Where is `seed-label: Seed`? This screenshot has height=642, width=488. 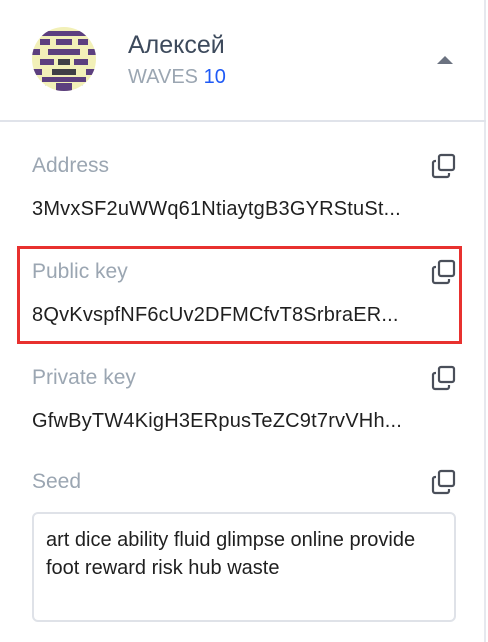
seed-label: Seed is located at coordinates (57, 481).